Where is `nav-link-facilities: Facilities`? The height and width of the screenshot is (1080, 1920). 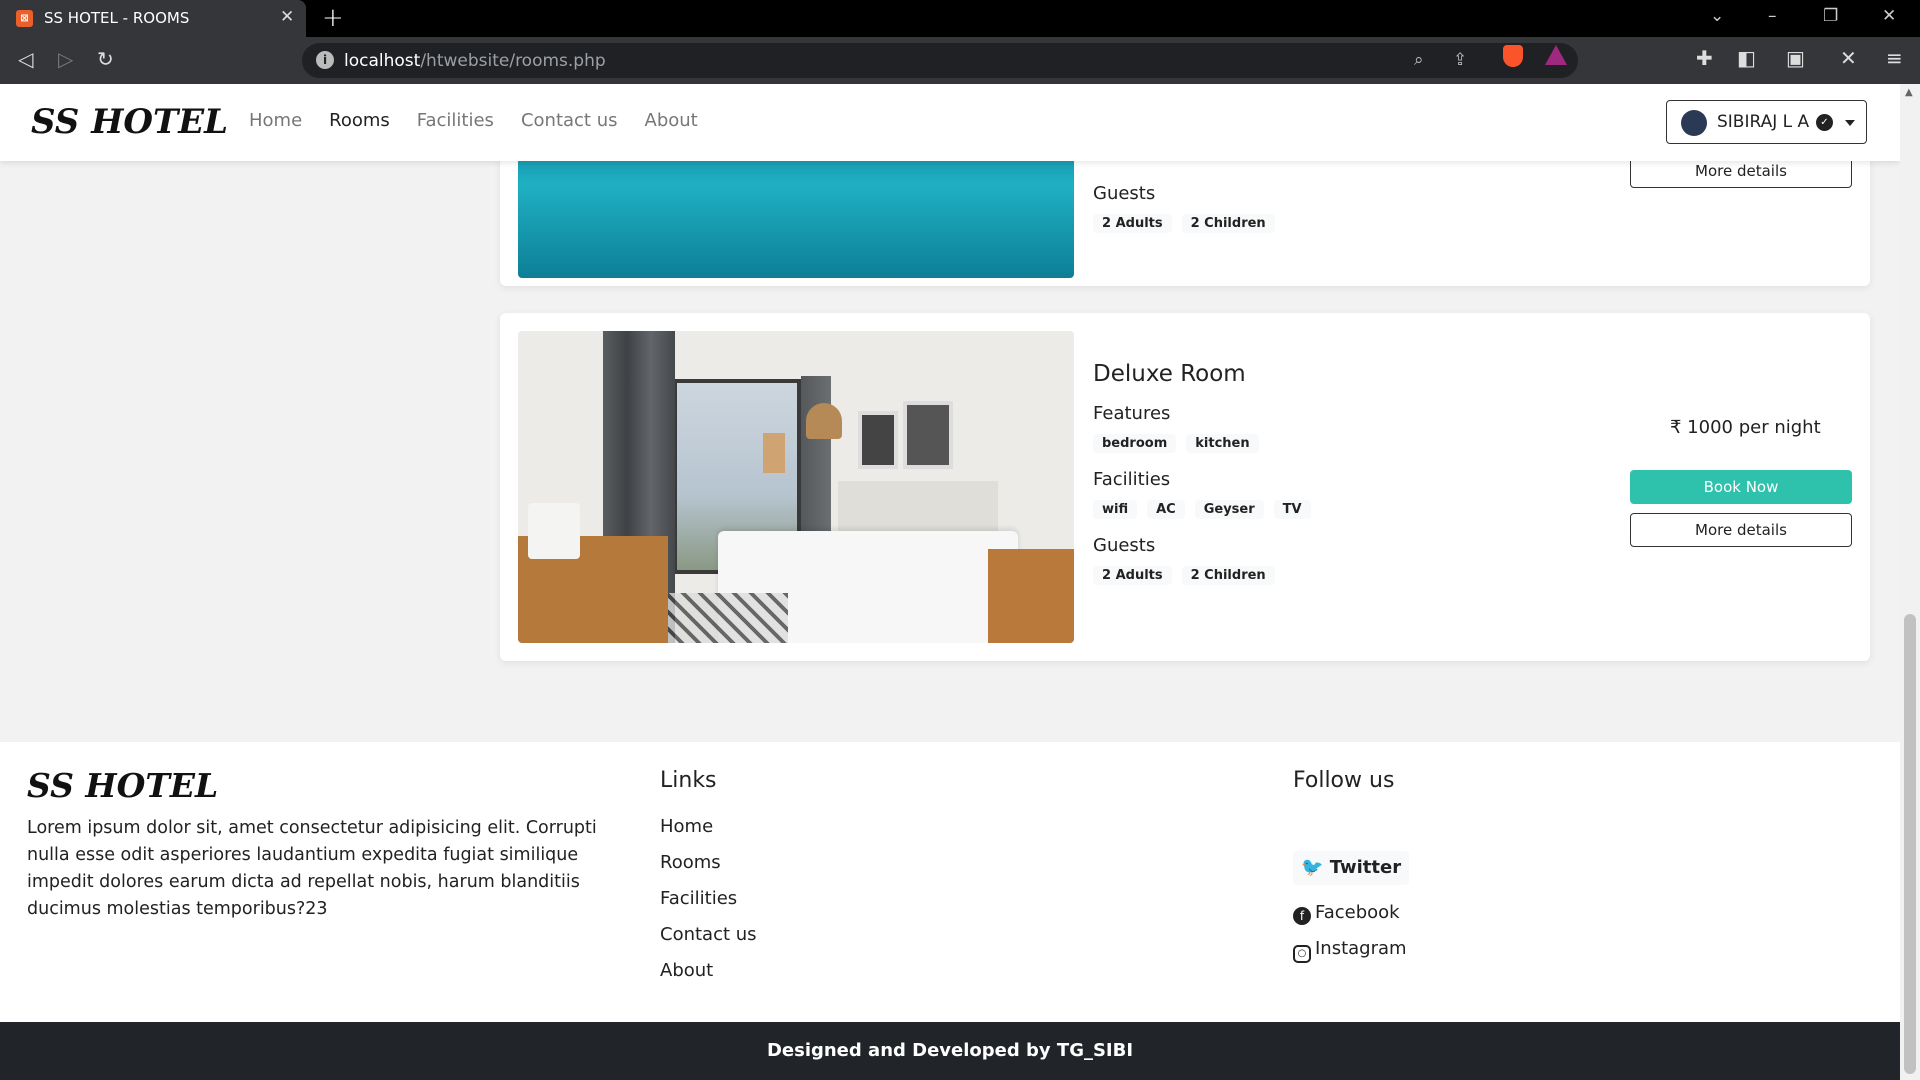
nav-link-facilities: Facilities is located at coordinates (455, 120).